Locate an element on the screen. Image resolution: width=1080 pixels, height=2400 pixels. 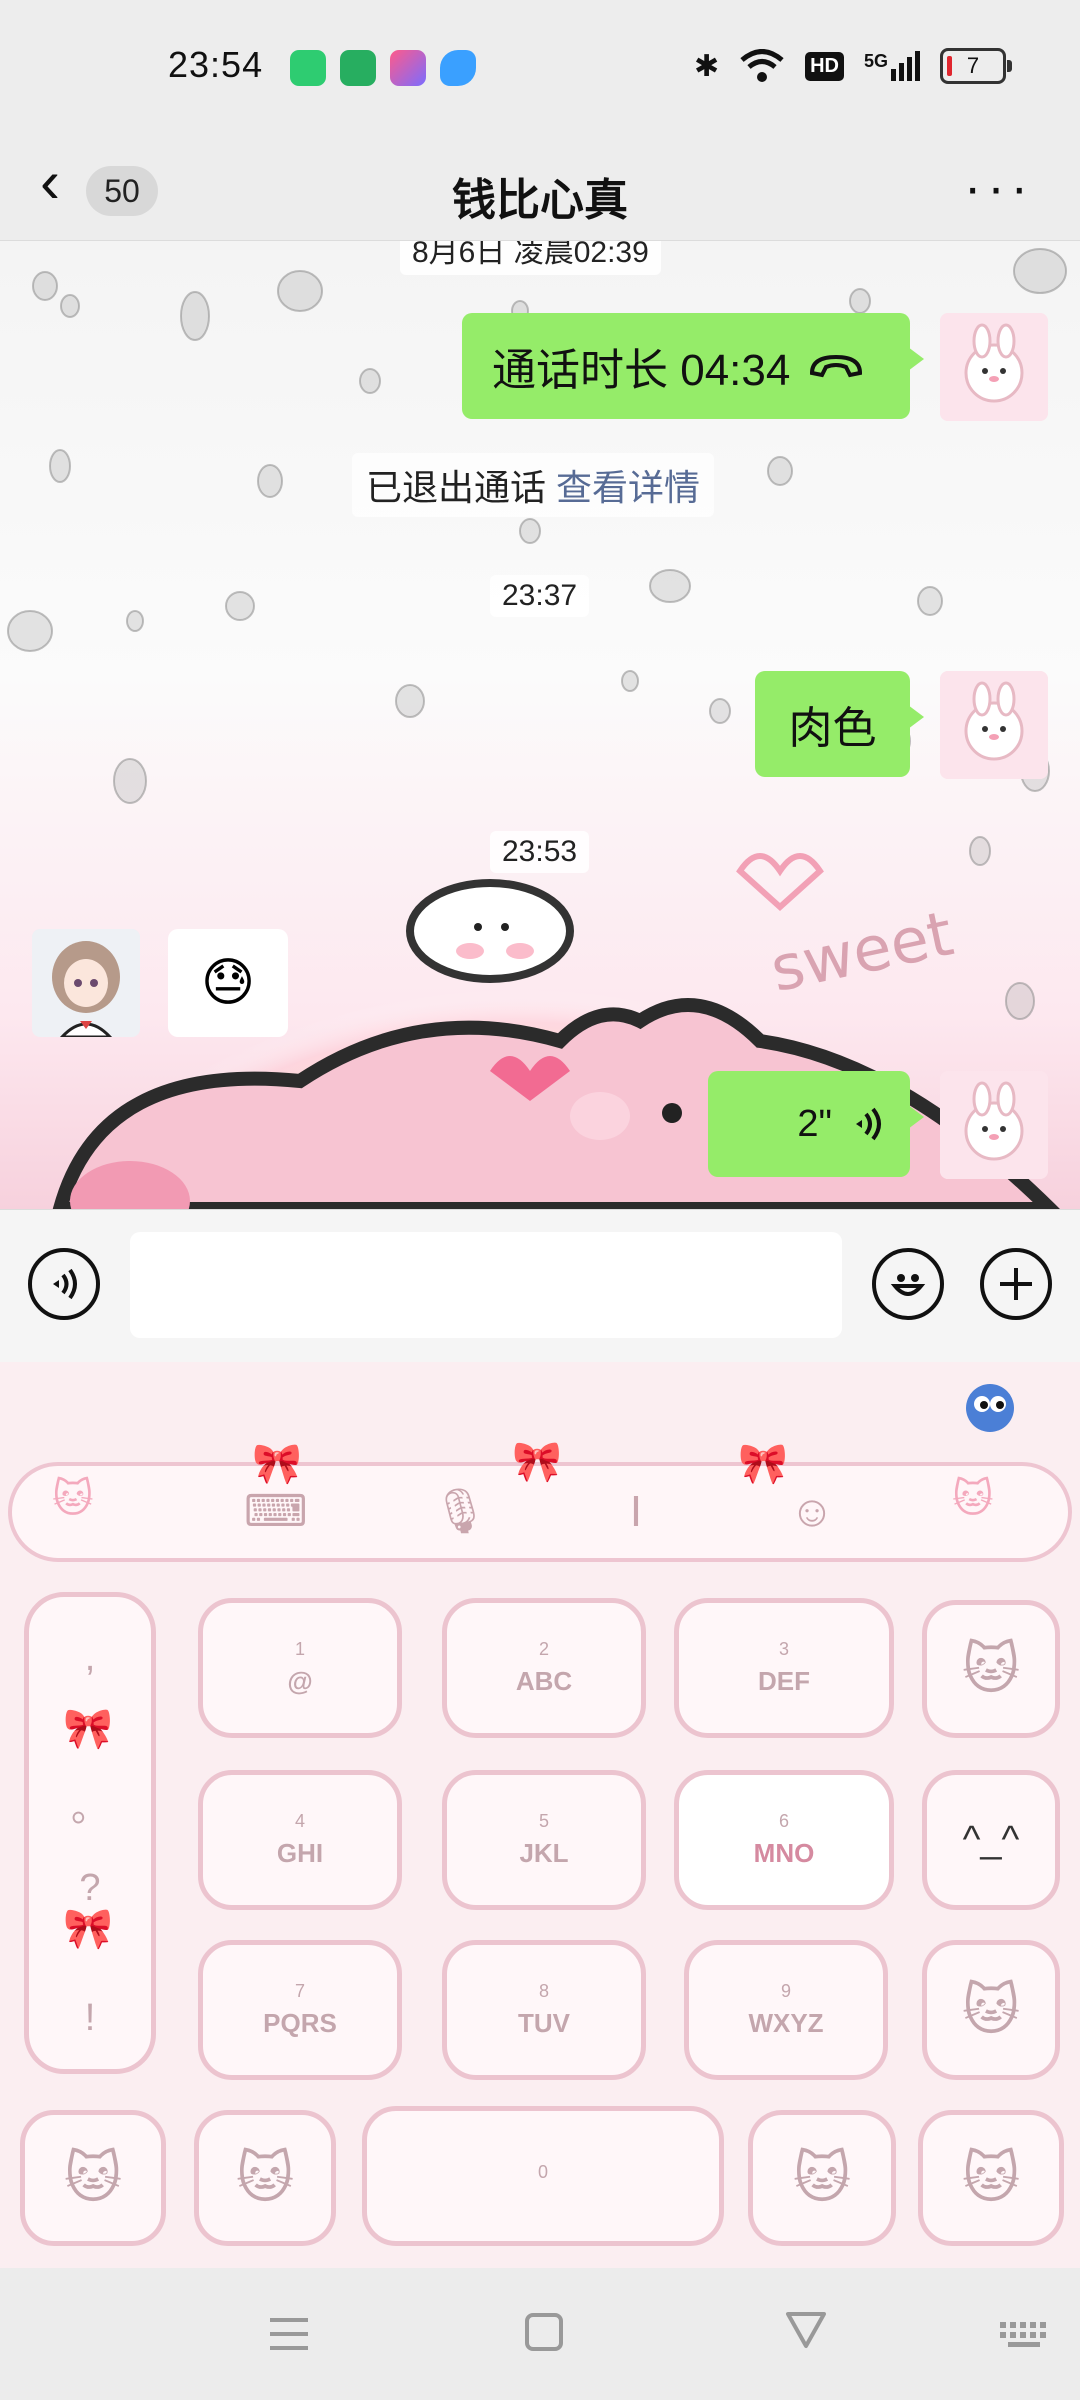
punct-period: 。 is located at coordinates (90, 1804).